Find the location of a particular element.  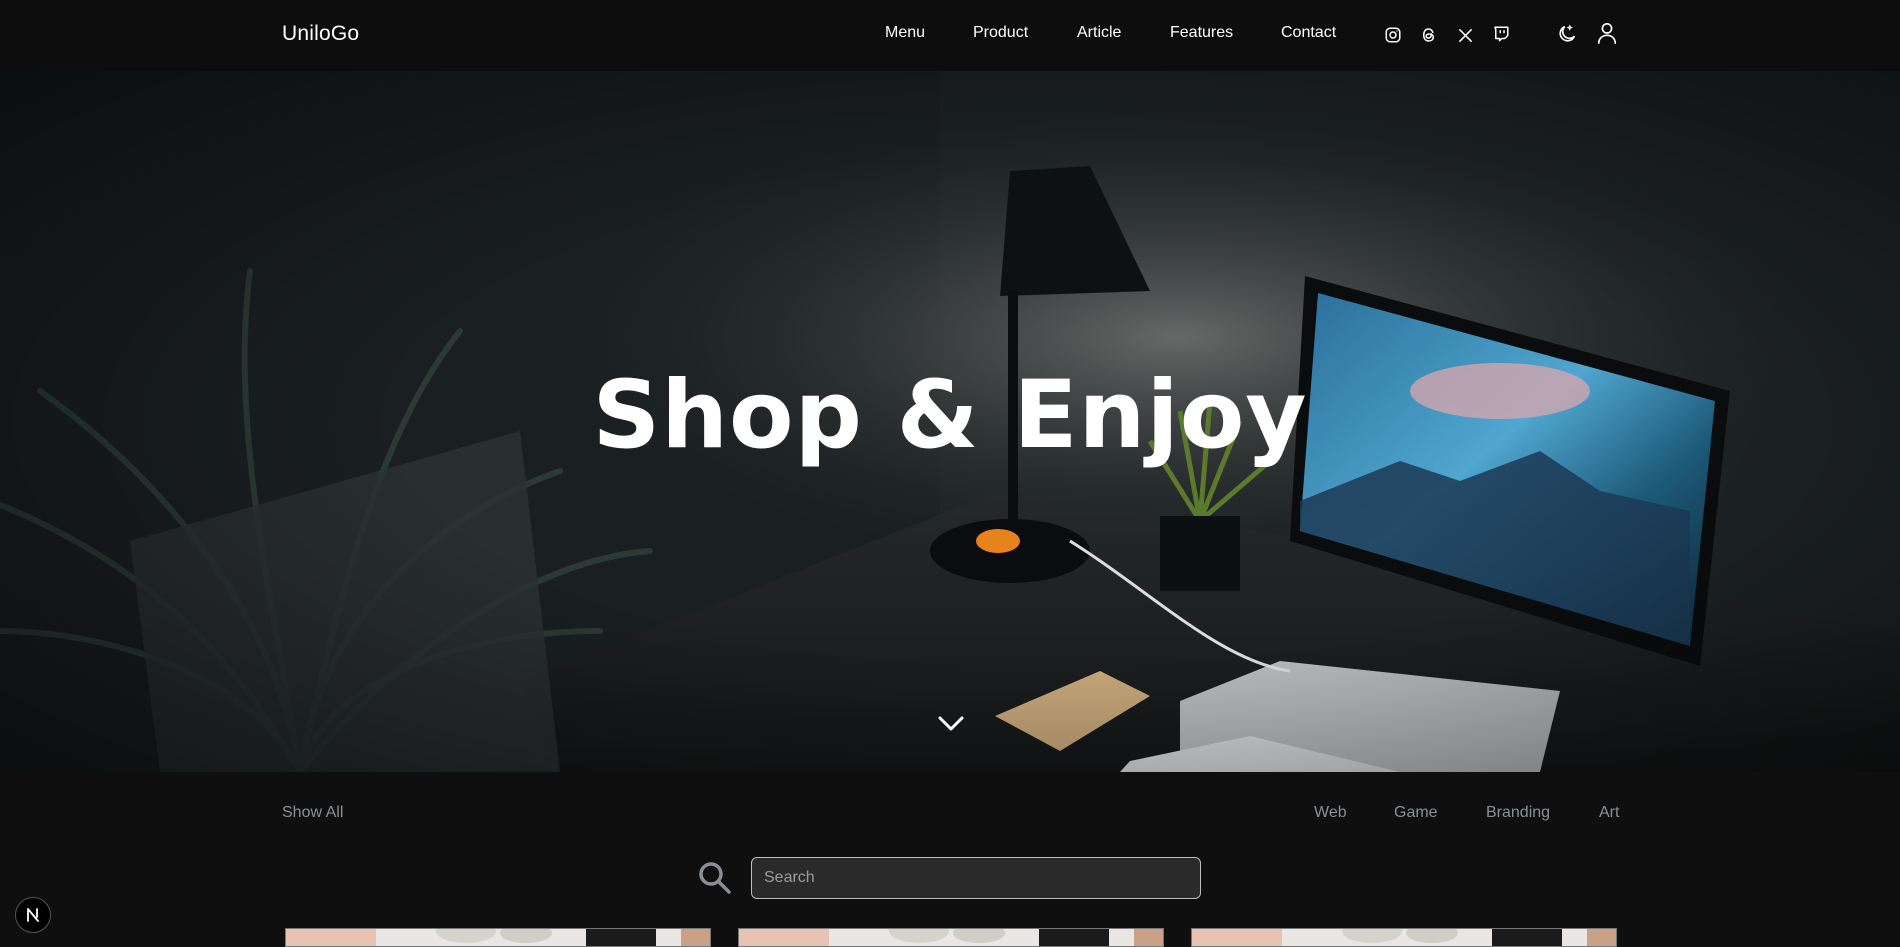

nav-article: Article is located at coordinates (1099, 33).